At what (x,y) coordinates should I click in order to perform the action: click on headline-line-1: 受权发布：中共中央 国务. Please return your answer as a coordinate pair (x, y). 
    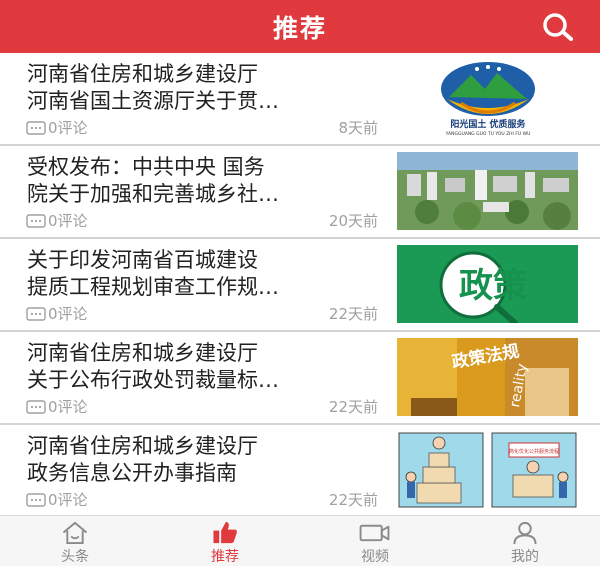
    Looking at the image, I should click on (146, 167).